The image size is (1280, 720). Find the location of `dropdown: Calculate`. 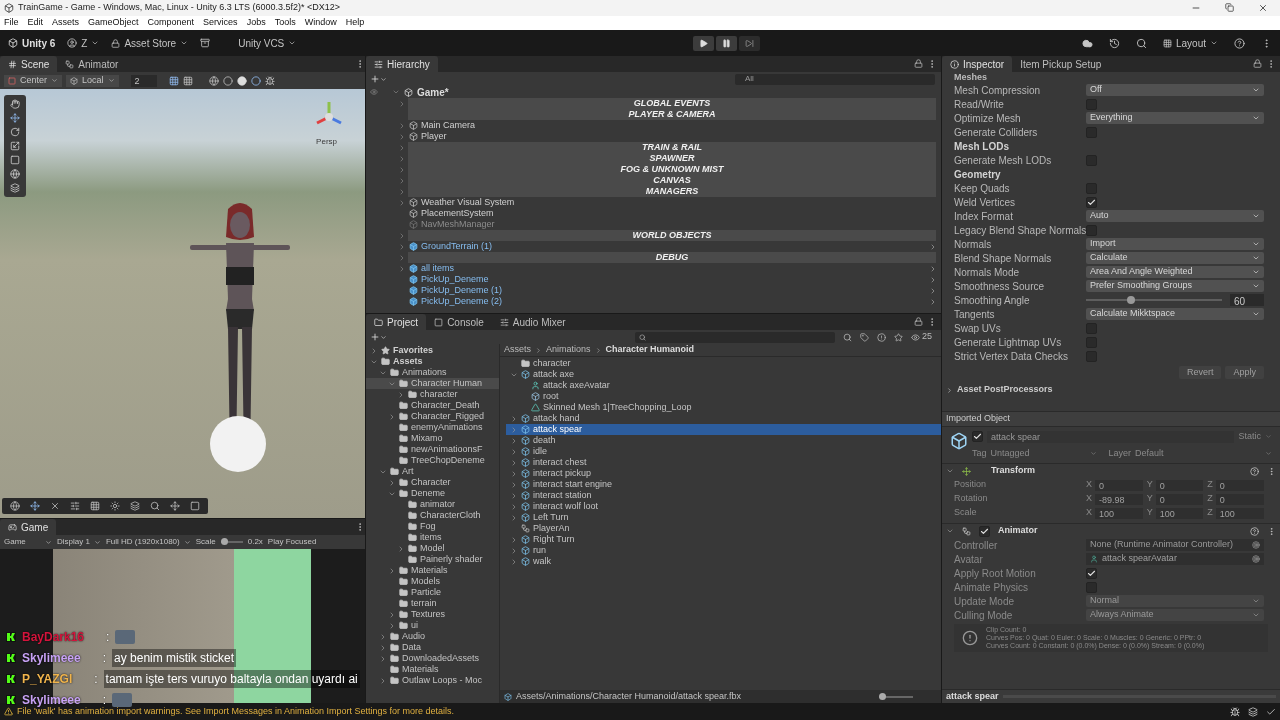

dropdown: Calculate is located at coordinates (1175, 258).